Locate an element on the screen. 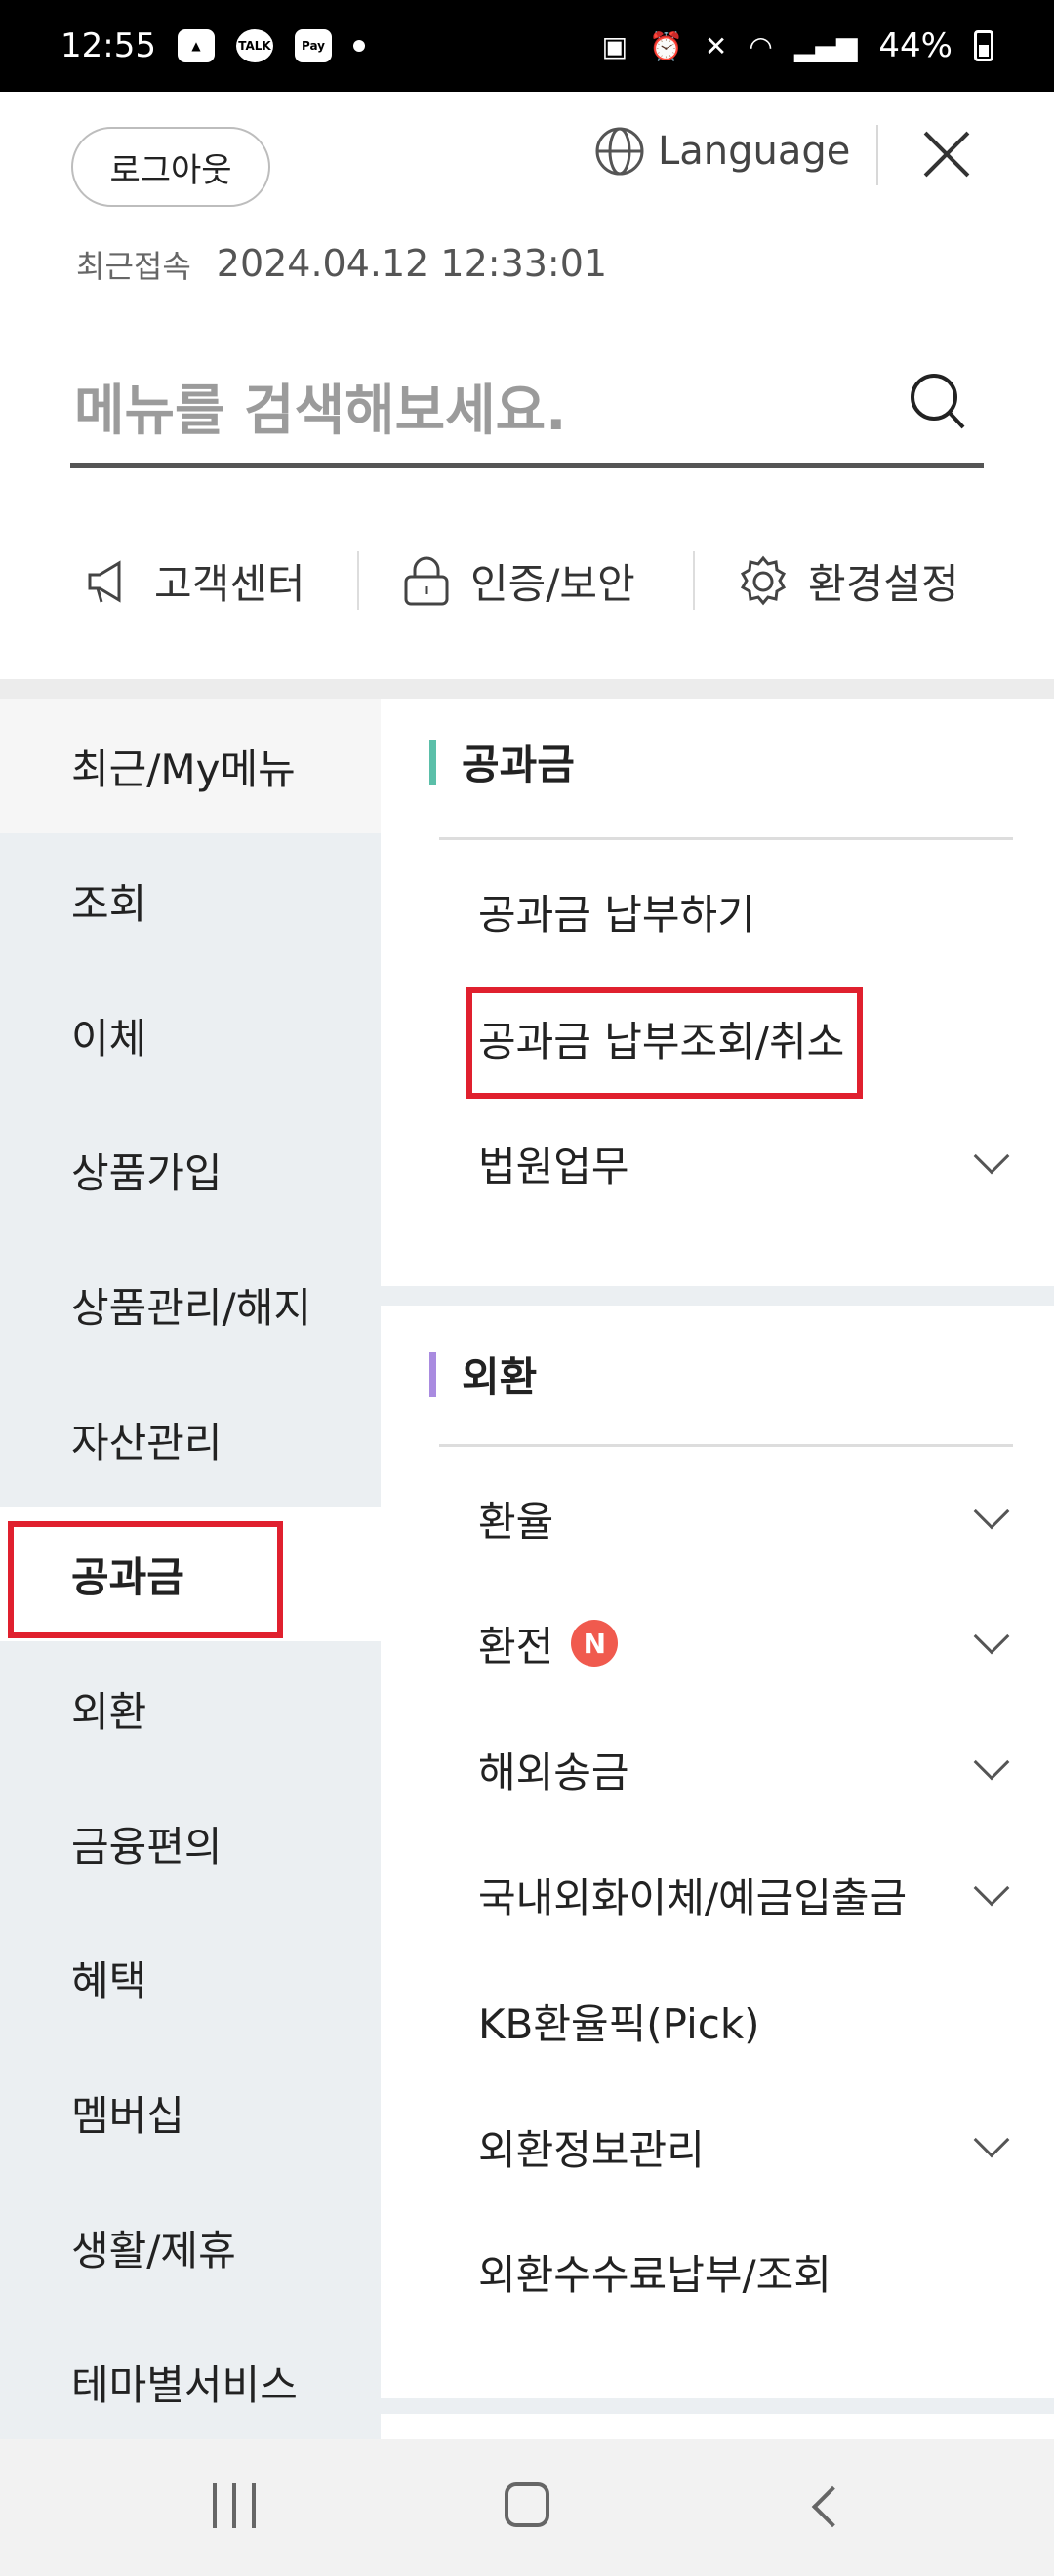 The height and width of the screenshot is (2576, 1054). gear-icon is located at coordinates (764, 580).